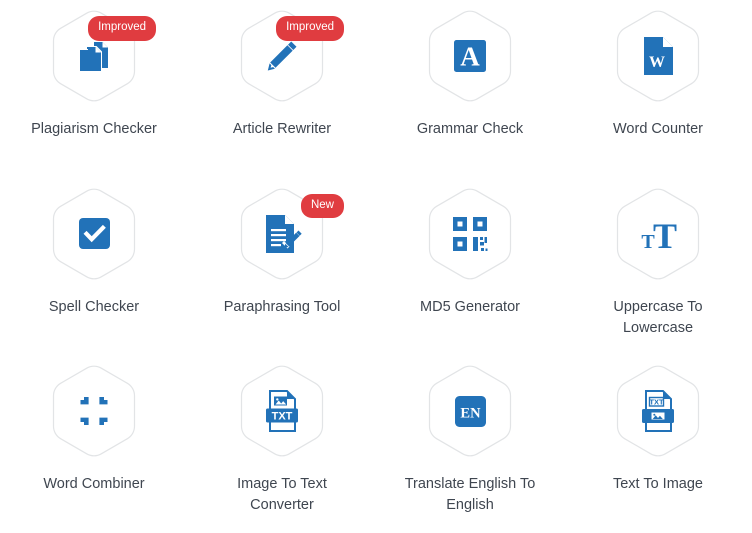  What do you see at coordinates (282, 495) in the screenshot?
I see `tool-label: Image To Text Converter` at bounding box center [282, 495].